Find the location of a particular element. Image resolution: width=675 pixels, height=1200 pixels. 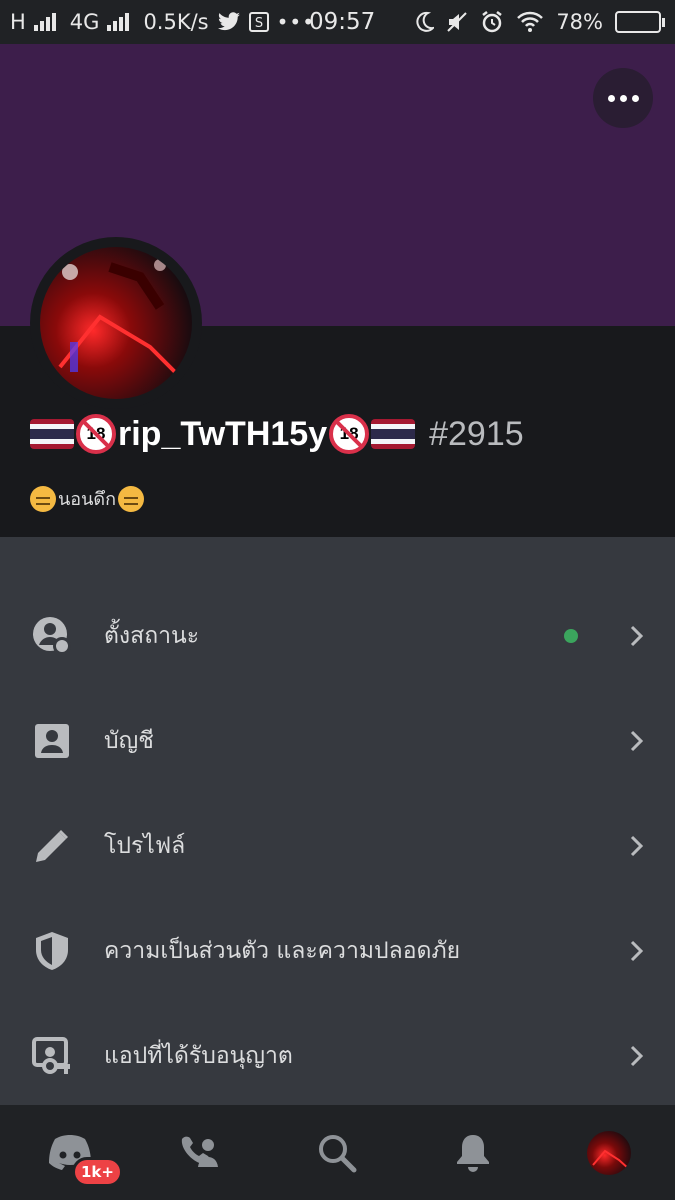

status-left: H 4G 0.5K/s S ••• is located at coordinates (162, 22).